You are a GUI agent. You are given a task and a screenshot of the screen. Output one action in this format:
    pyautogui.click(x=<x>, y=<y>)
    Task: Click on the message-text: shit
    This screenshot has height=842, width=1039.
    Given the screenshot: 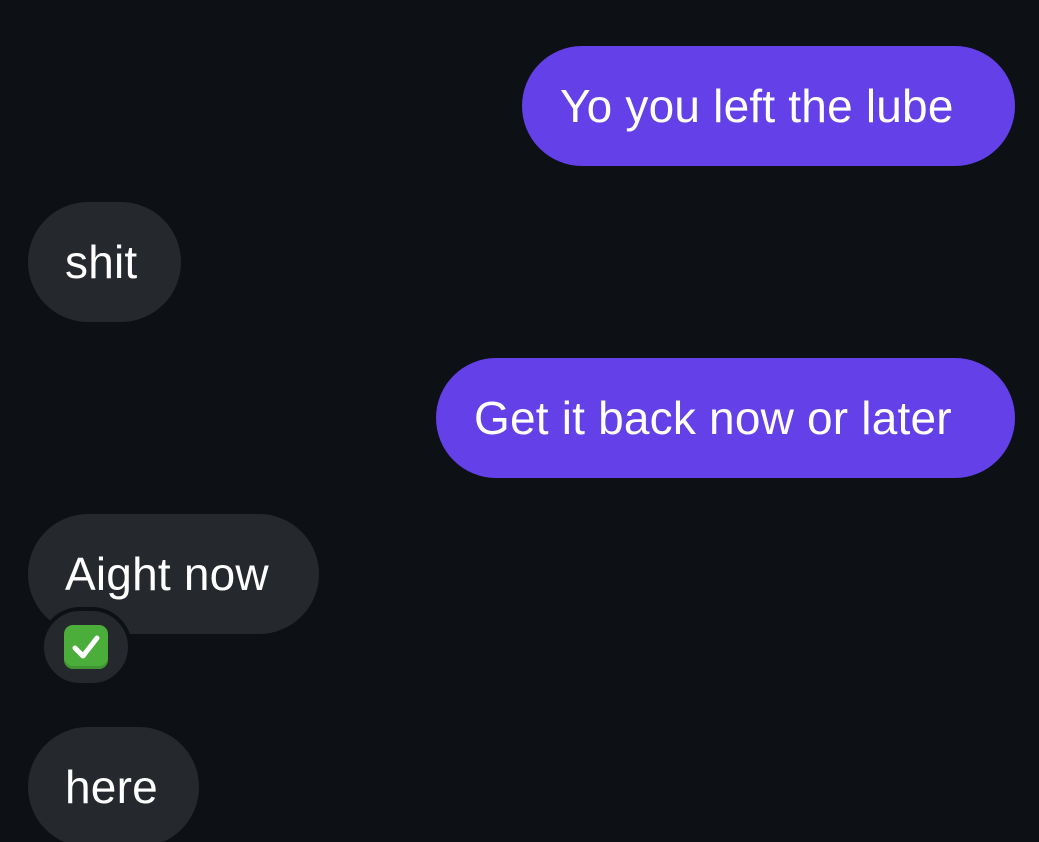 What is the action you would take?
    pyautogui.click(x=101, y=262)
    